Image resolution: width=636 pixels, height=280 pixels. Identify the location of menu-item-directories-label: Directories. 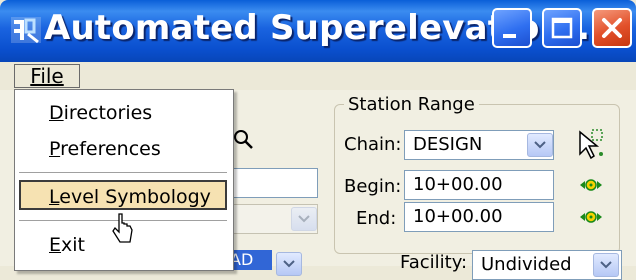
(101, 113).